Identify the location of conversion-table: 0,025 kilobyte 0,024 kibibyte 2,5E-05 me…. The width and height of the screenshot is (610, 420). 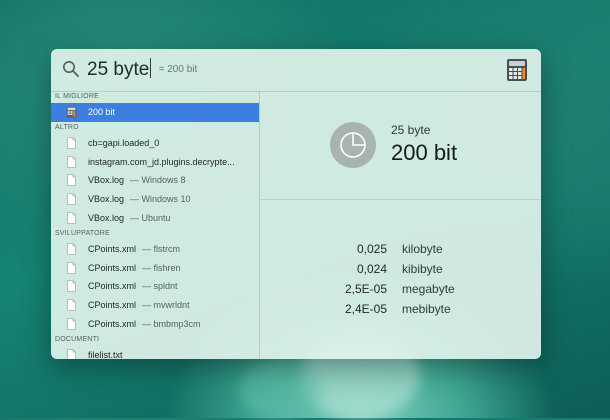
(400, 279).